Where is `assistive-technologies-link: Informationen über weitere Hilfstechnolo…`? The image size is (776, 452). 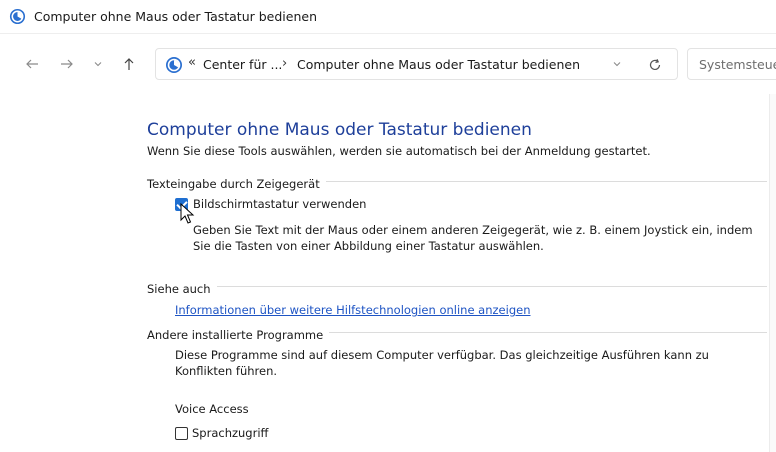 assistive-technologies-link: Informationen über weitere Hilfstechnolo… is located at coordinates (352, 310).